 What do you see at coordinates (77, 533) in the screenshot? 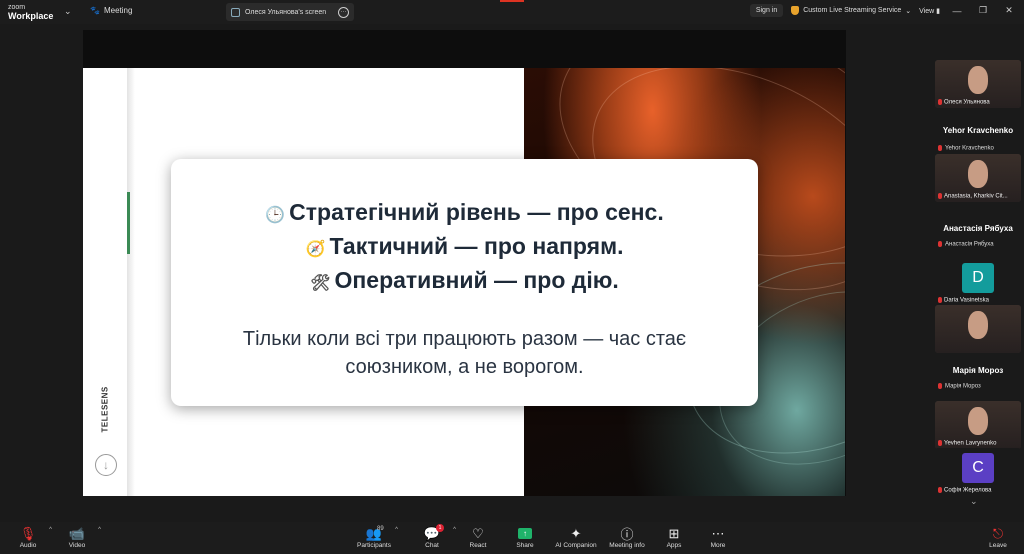
I see `video-off-icon: 📹` at bounding box center [77, 533].